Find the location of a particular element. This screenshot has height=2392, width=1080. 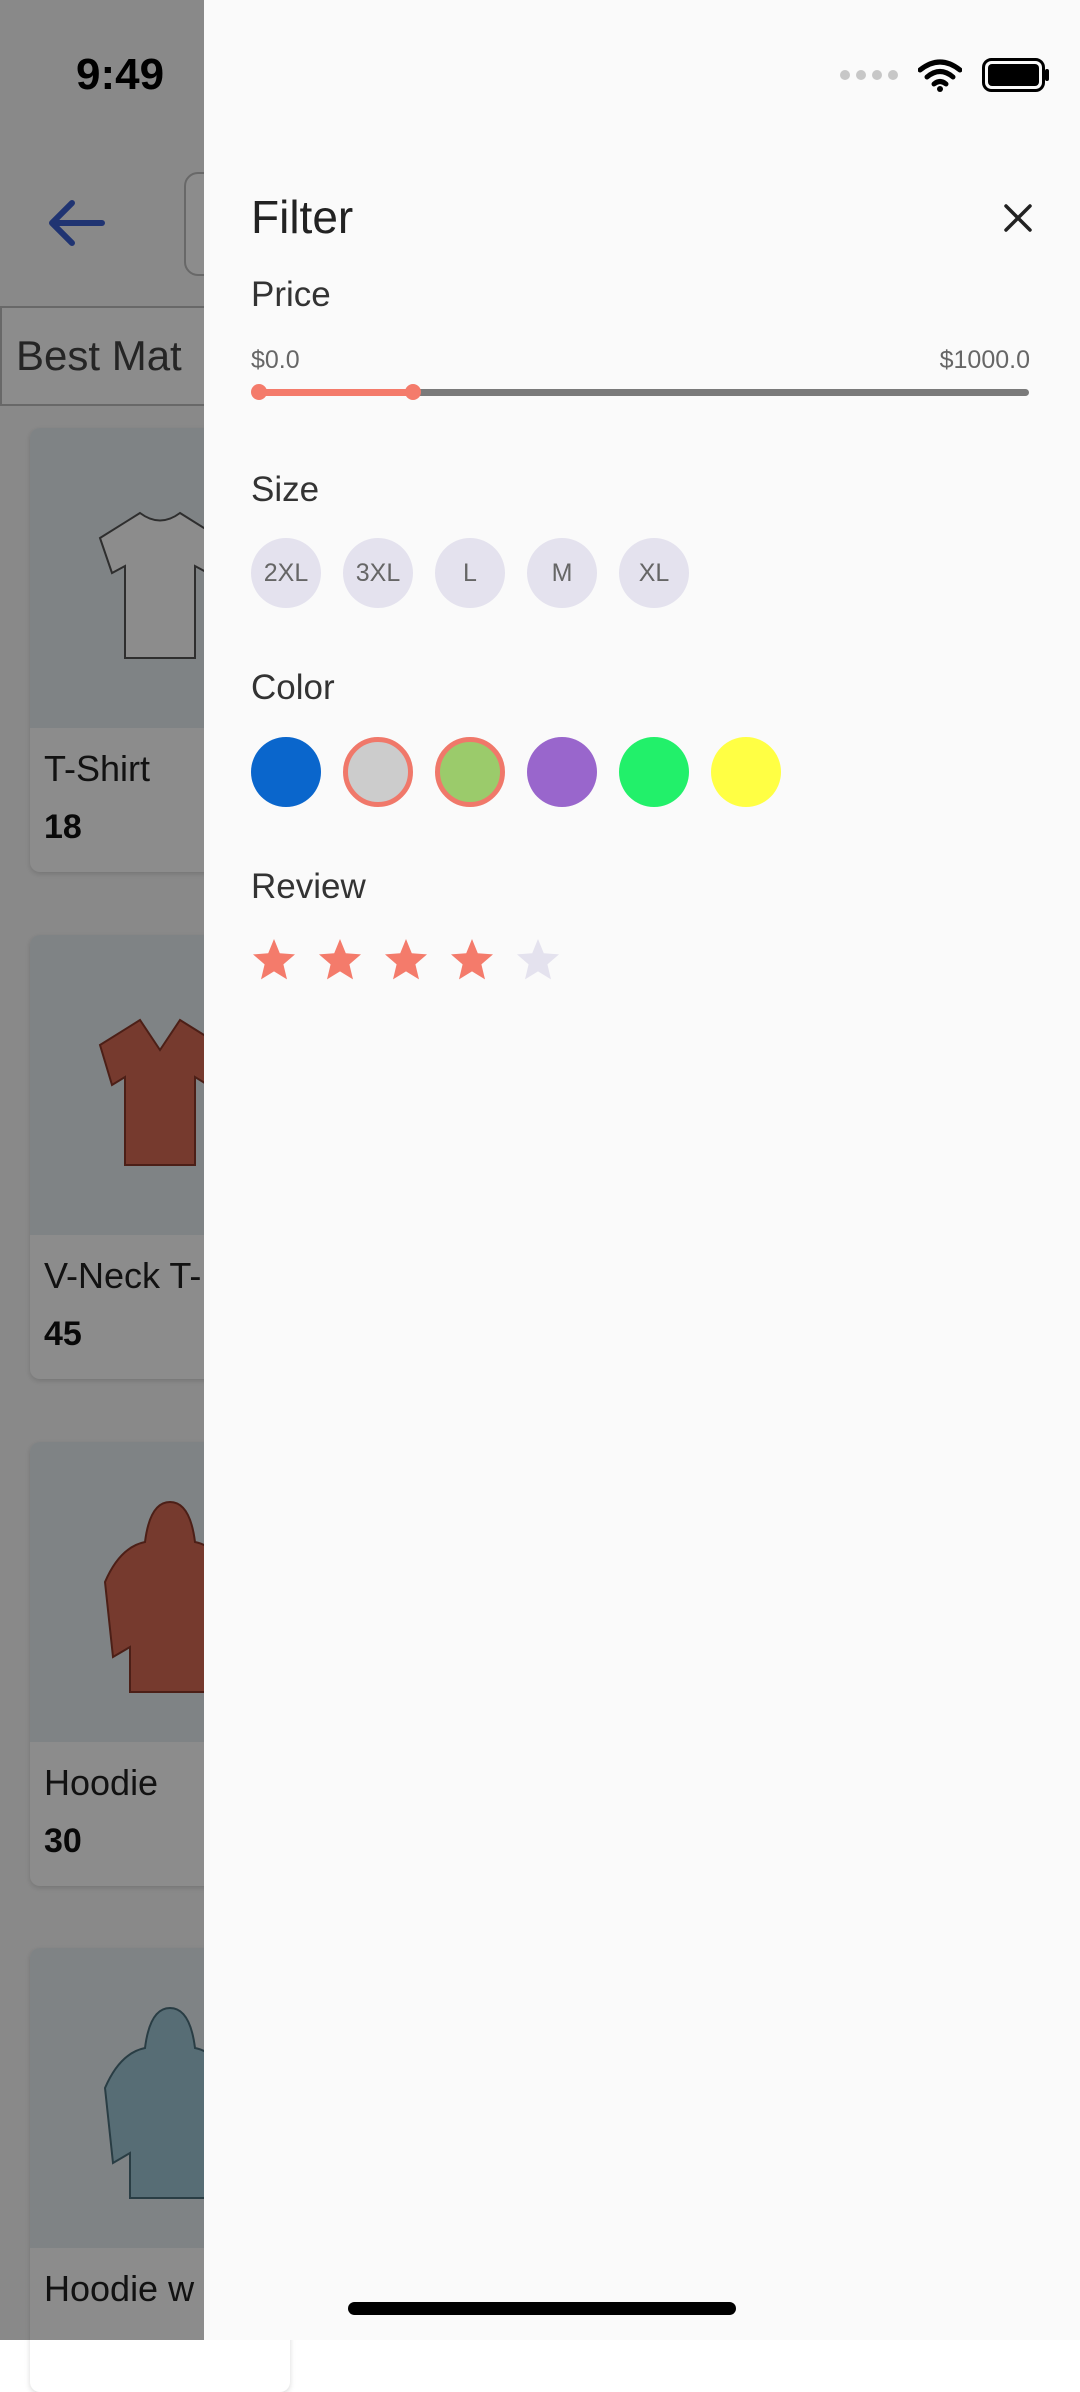

size-chip-2xl: 2XL is located at coordinates (286, 573).